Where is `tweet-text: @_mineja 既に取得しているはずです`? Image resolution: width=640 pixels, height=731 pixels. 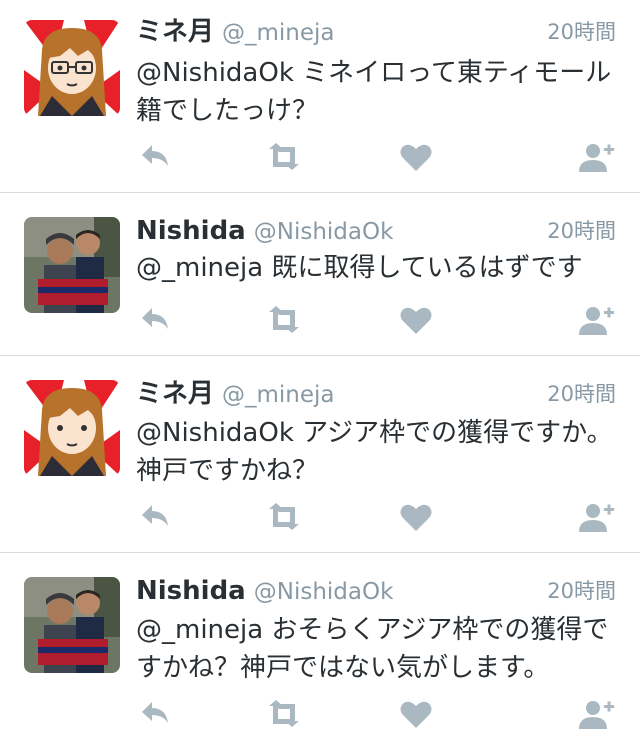
tweet-text: @_mineja 既に取得しているはずです is located at coordinates (359, 268).